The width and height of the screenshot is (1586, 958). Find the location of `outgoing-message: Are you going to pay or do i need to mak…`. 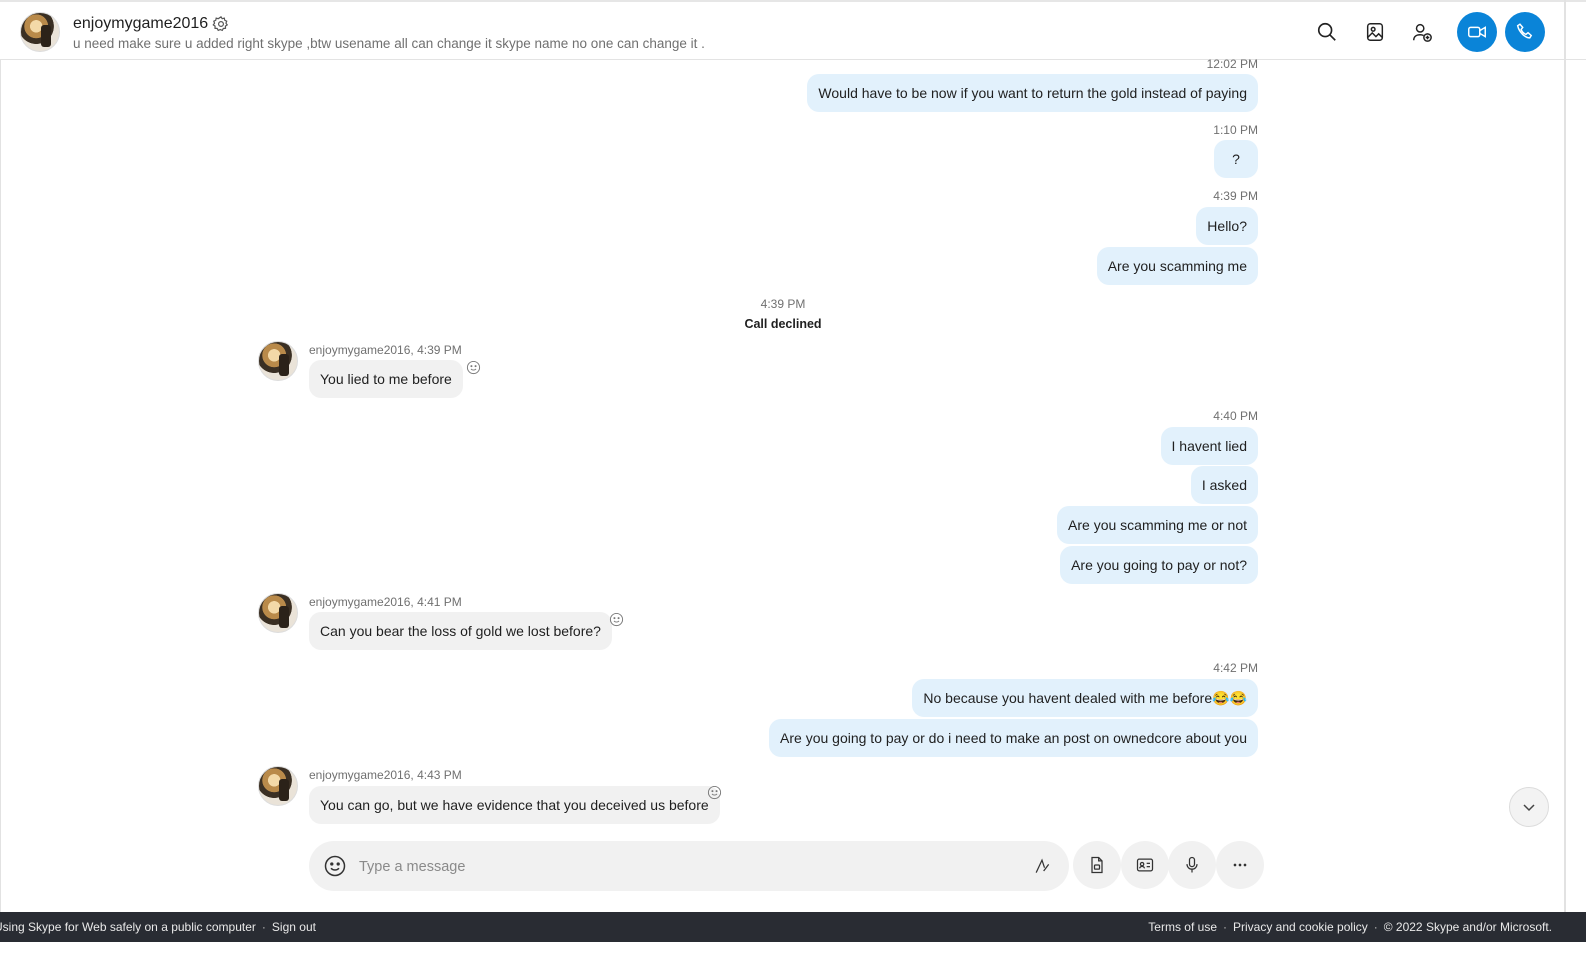

outgoing-message: Are you going to pay or do i need to mak… is located at coordinates (1013, 738).